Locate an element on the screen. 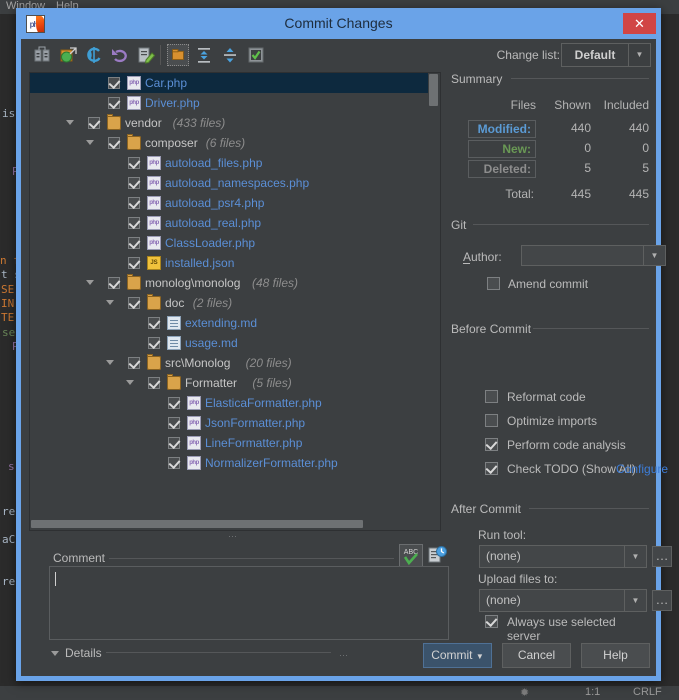  refresh-icon is located at coordinates (94, 55).